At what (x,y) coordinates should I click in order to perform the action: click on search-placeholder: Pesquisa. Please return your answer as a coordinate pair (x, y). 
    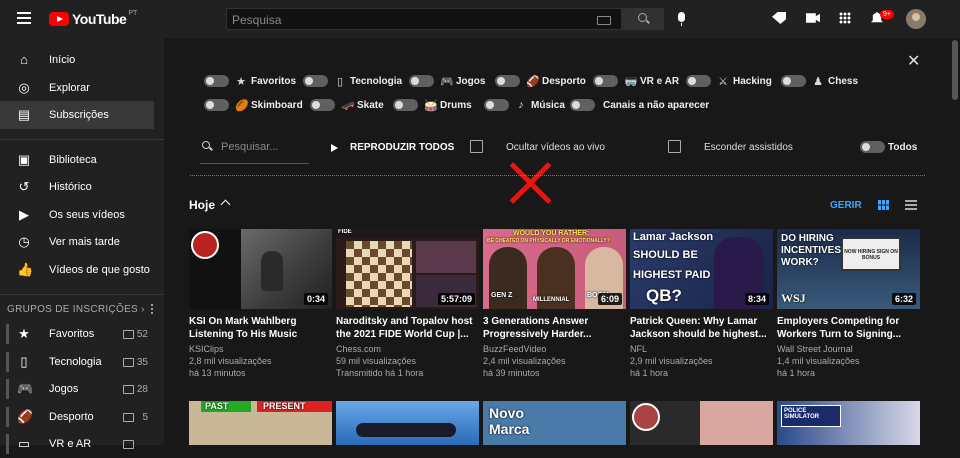
    Looking at the image, I should click on (257, 20).